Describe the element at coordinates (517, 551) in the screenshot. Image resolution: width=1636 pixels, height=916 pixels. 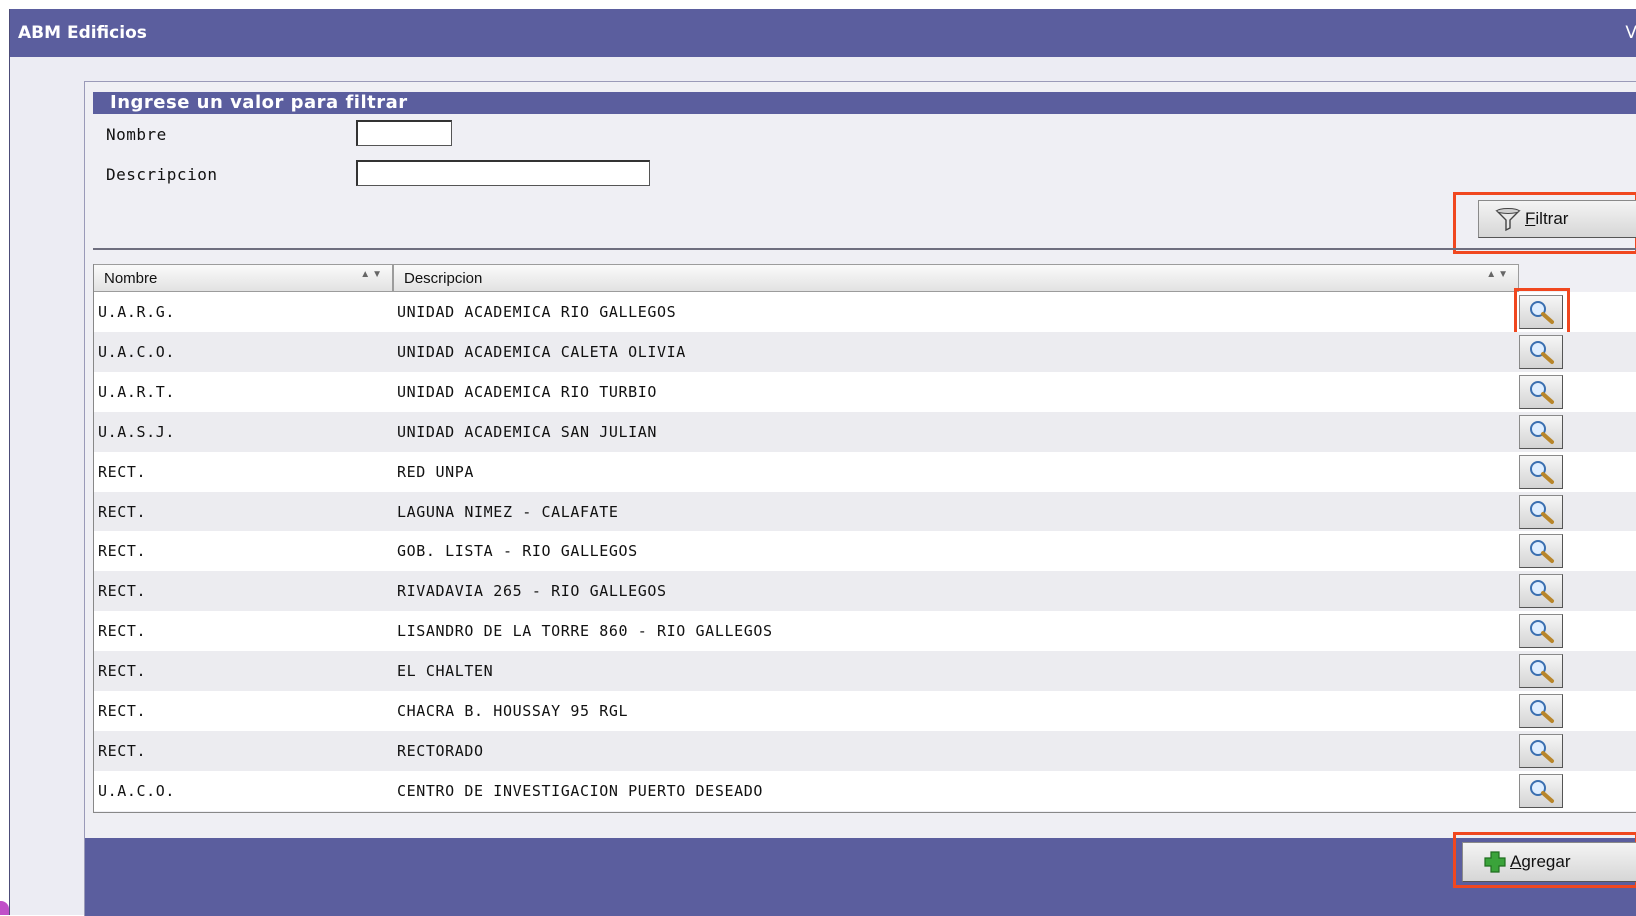
I see `cell-descripcion: GOB. LISTA - RIO GALLEGOS` at that location.